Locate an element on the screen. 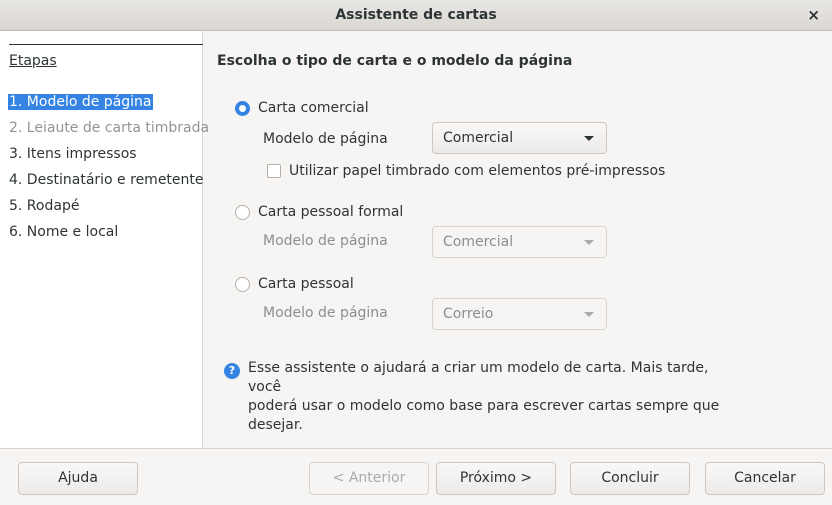  dropdown-value: Correio is located at coordinates (468, 314).